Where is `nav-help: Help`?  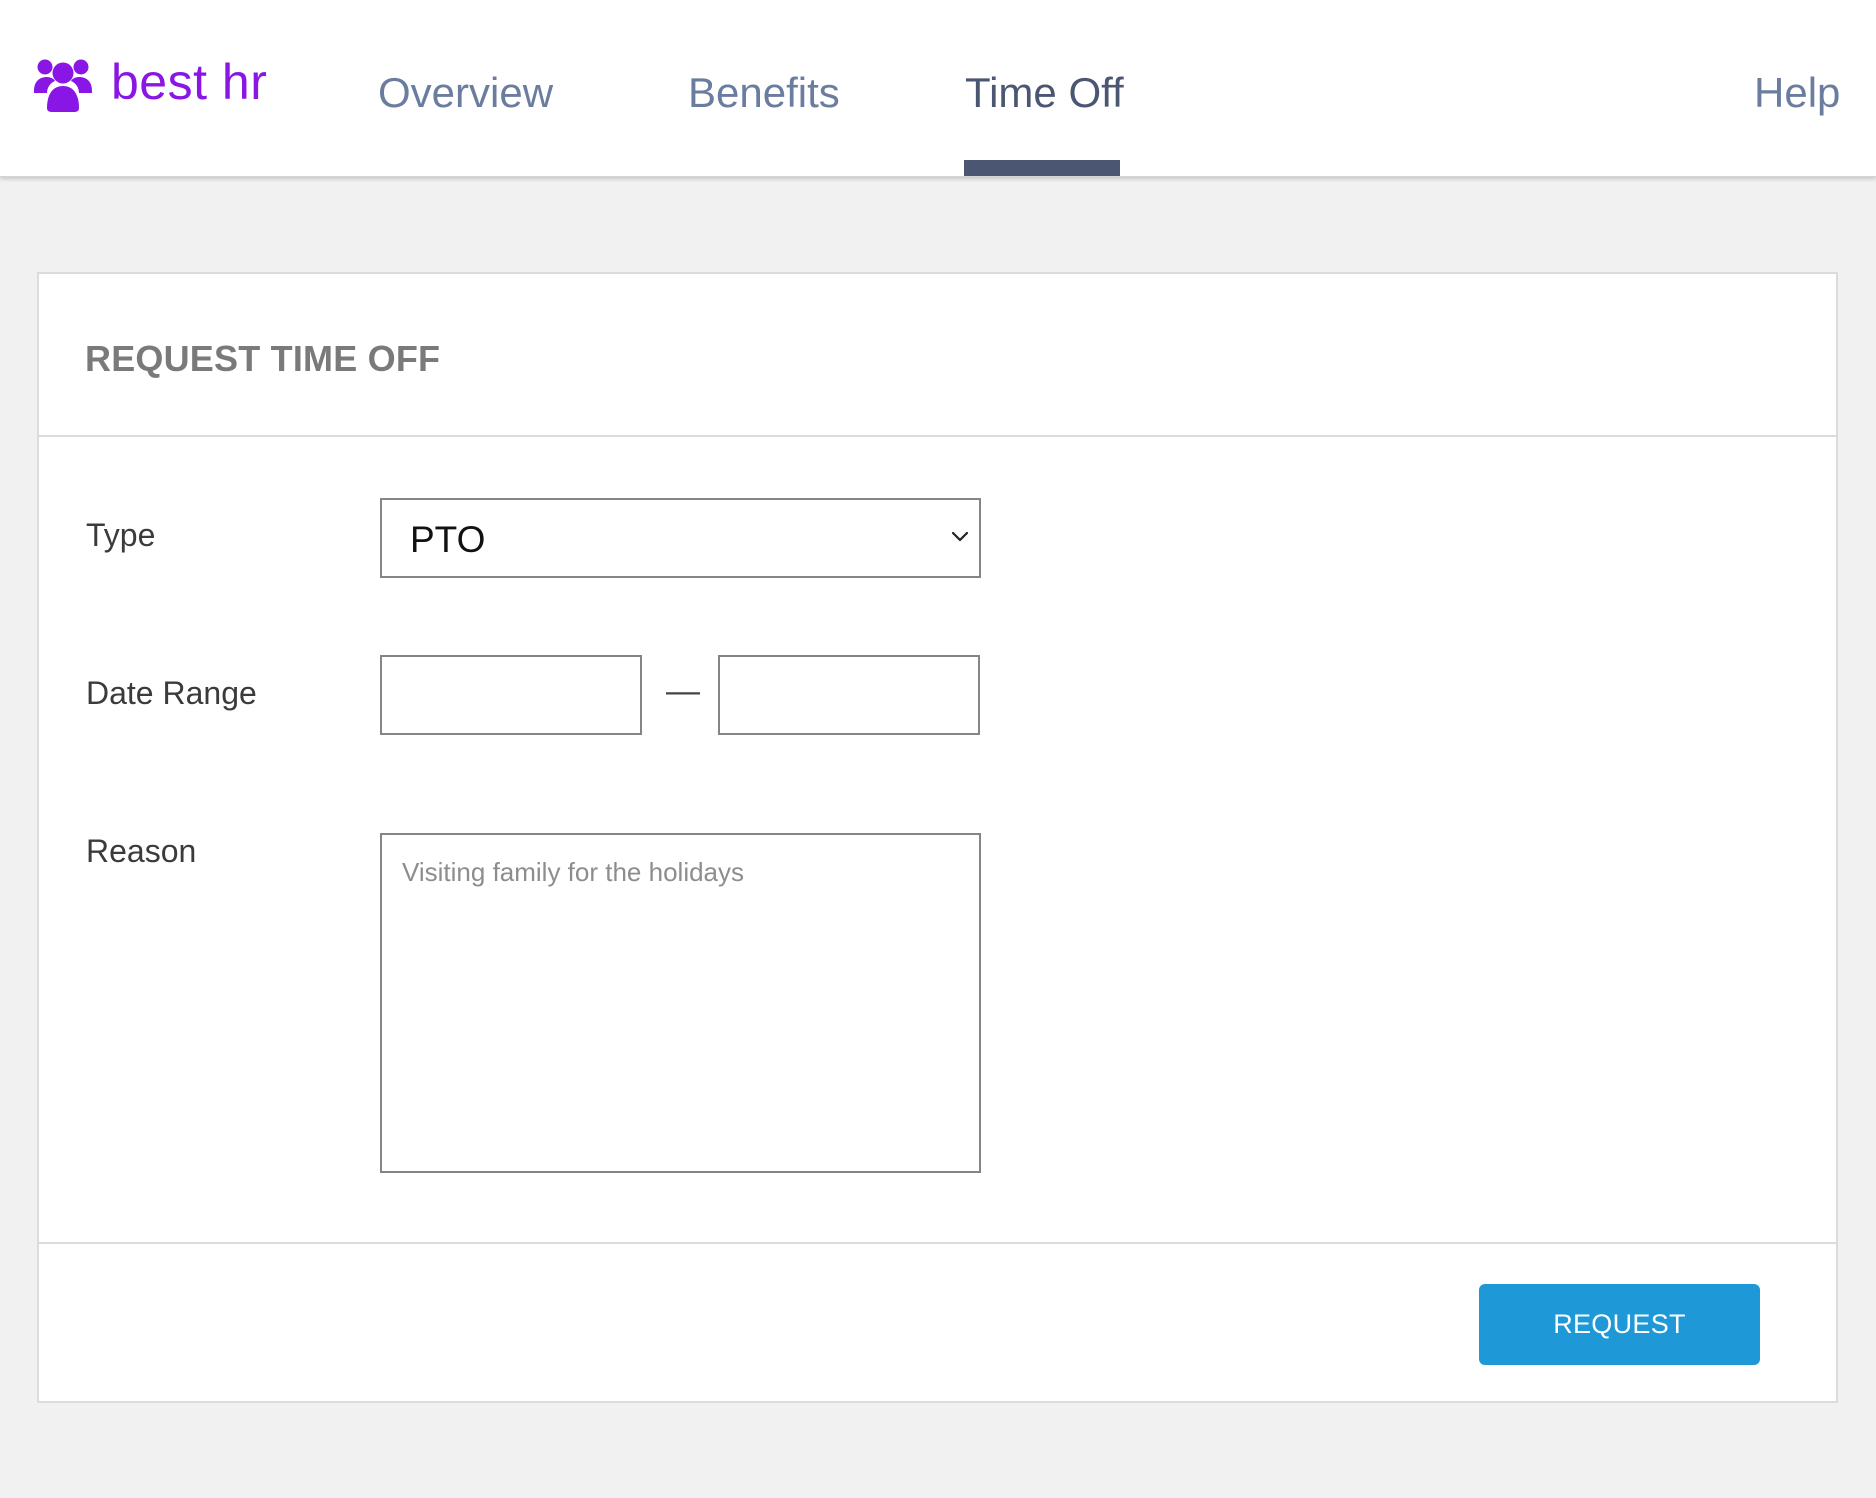 nav-help: Help is located at coordinates (1797, 93).